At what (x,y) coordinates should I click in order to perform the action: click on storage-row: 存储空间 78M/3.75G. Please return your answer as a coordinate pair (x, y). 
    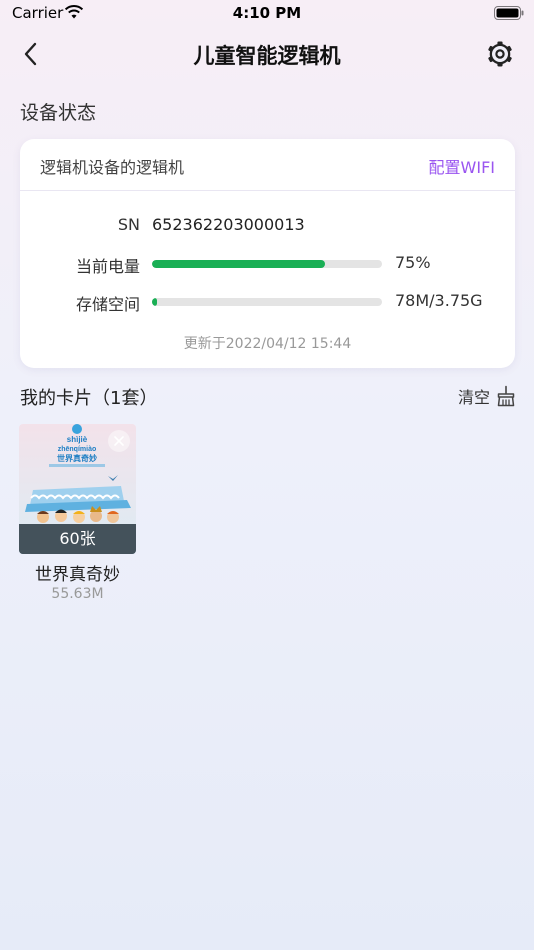
    Looking at the image, I should click on (267, 301).